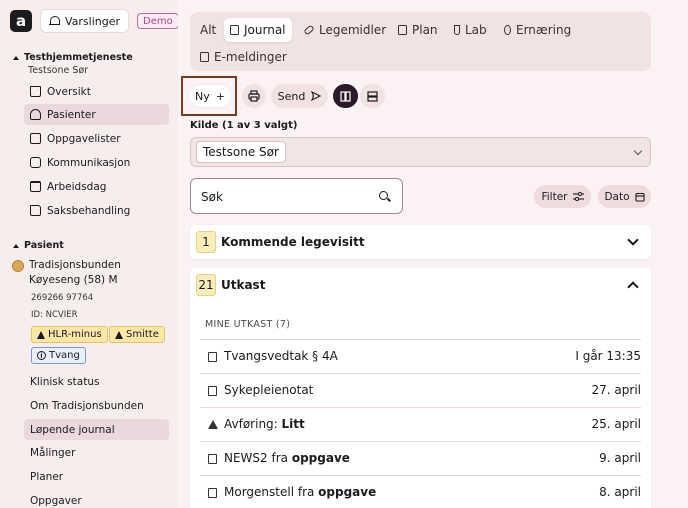 This screenshot has width=688, height=508. I want to click on columns-icon, so click(345, 96).